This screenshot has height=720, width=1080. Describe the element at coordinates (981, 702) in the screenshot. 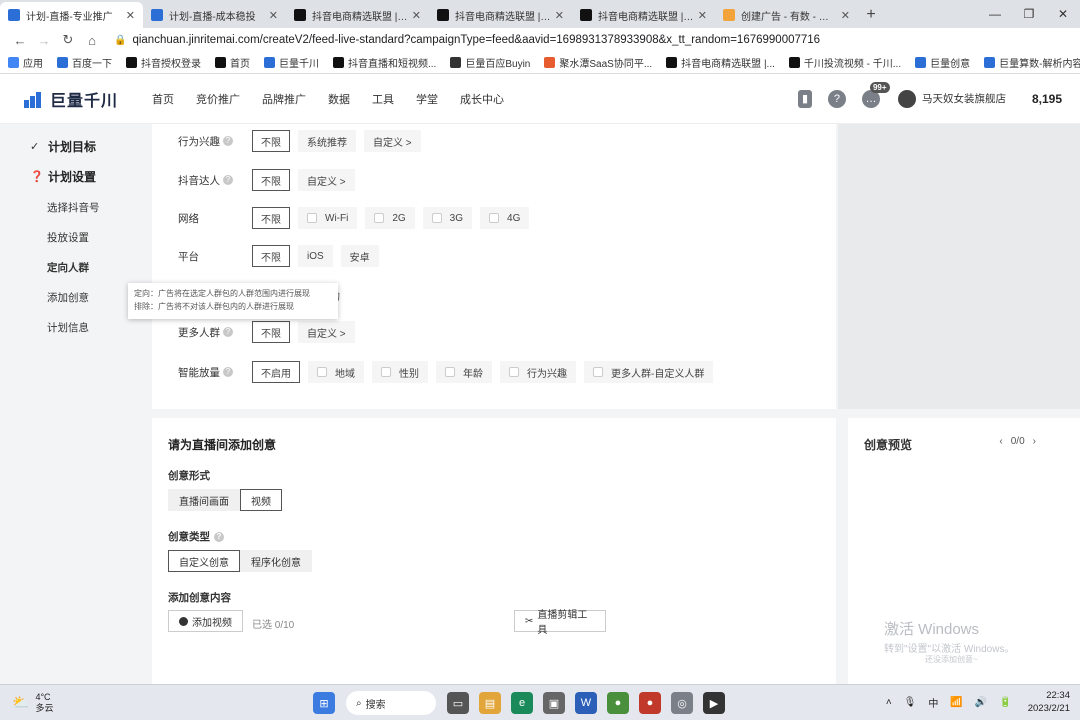

I see `volume-icon: 🔊` at that location.